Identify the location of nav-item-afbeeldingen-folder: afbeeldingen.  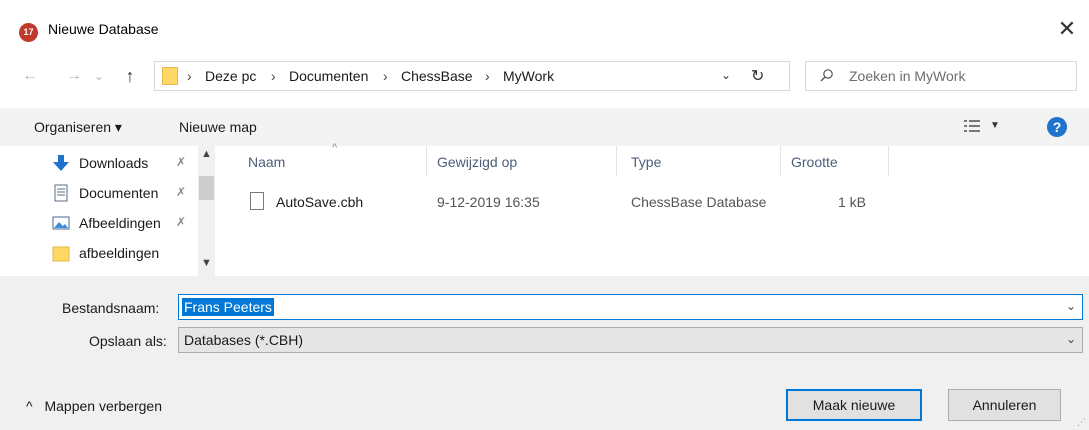
(127, 254).